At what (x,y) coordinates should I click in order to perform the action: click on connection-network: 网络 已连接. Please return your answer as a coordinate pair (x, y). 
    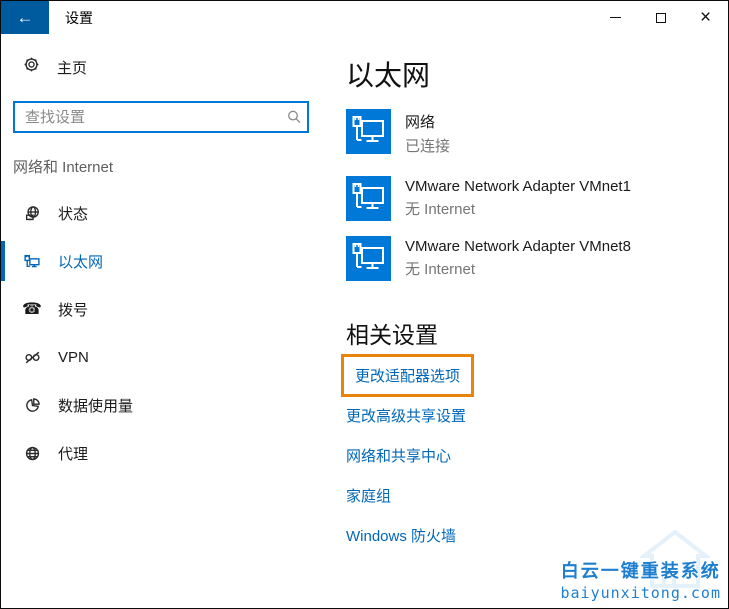
    Looking at the image, I should click on (398, 132).